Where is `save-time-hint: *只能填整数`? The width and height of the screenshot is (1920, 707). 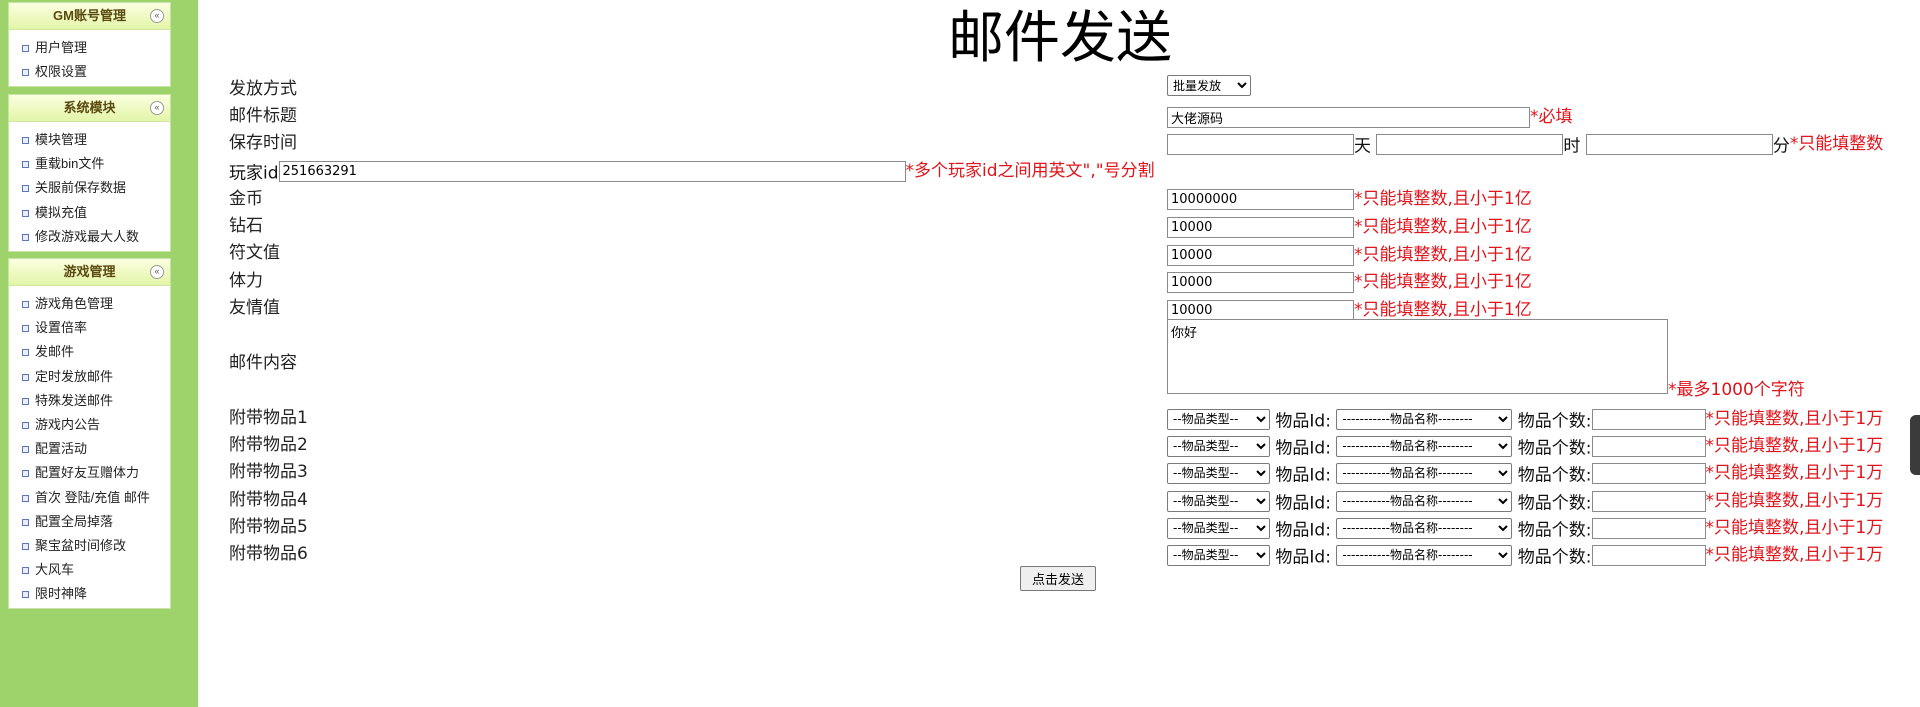 save-time-hint: *只能填整数 is located at coordinates (1836, 144).